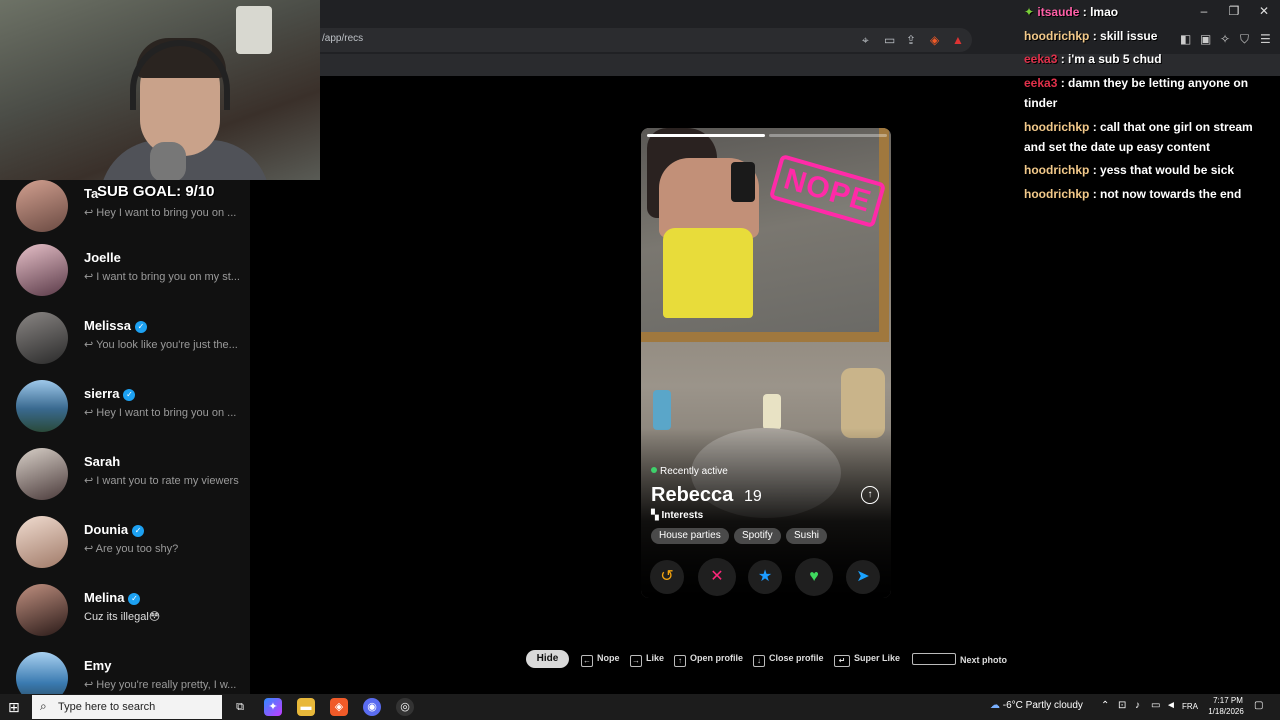  I want to click on share-icon: ⇪, so click(911, 40).